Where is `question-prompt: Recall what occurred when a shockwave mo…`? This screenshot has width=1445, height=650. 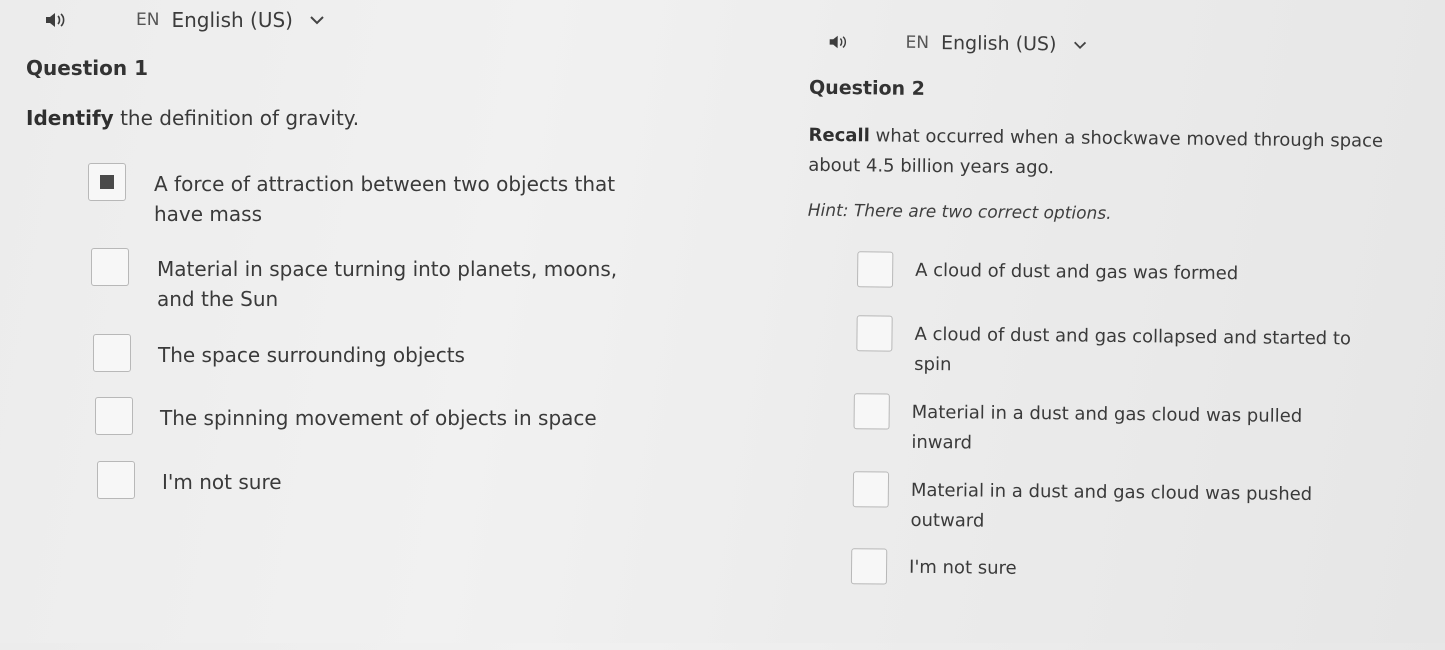 question-prompt: Recall what occurred when a shockwave mo… is located at coordinates (1108, 154).